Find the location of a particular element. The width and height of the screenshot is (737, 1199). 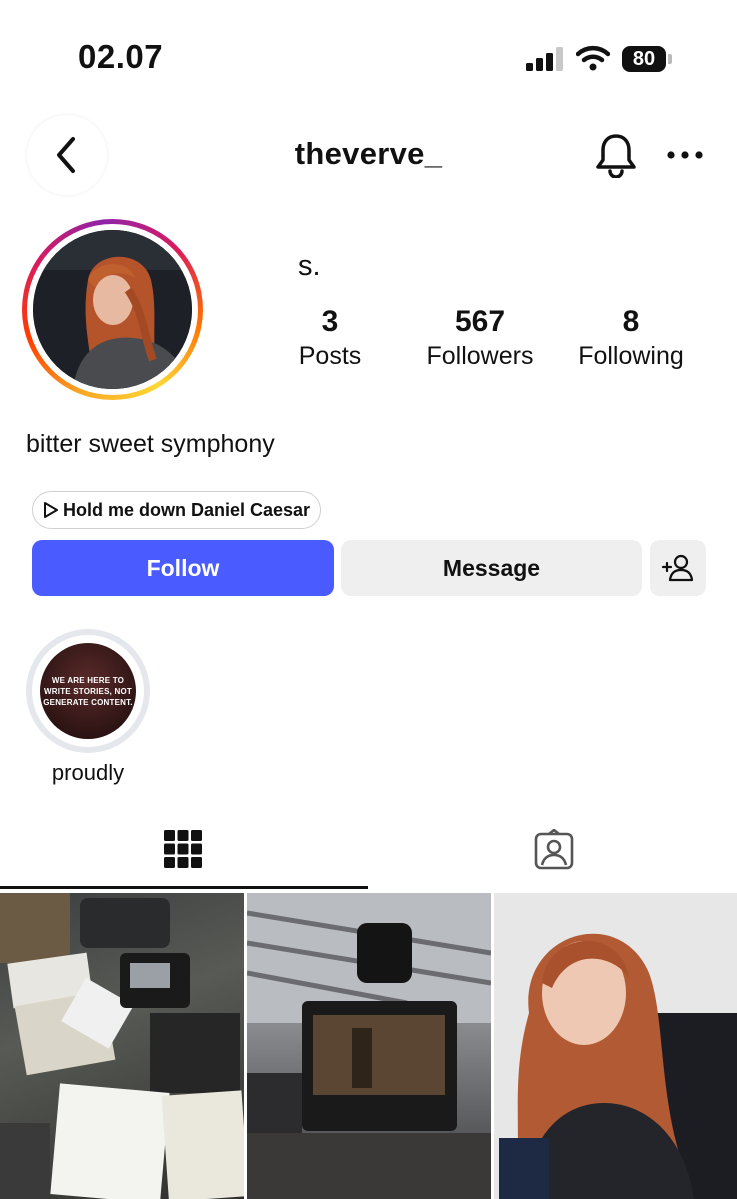

play-icon is located at coordinates (51, 510).